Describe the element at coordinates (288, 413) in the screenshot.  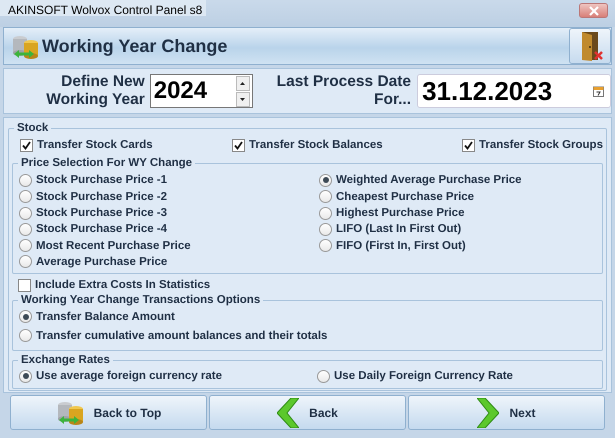
I see `left-chevron-icon` at that location.